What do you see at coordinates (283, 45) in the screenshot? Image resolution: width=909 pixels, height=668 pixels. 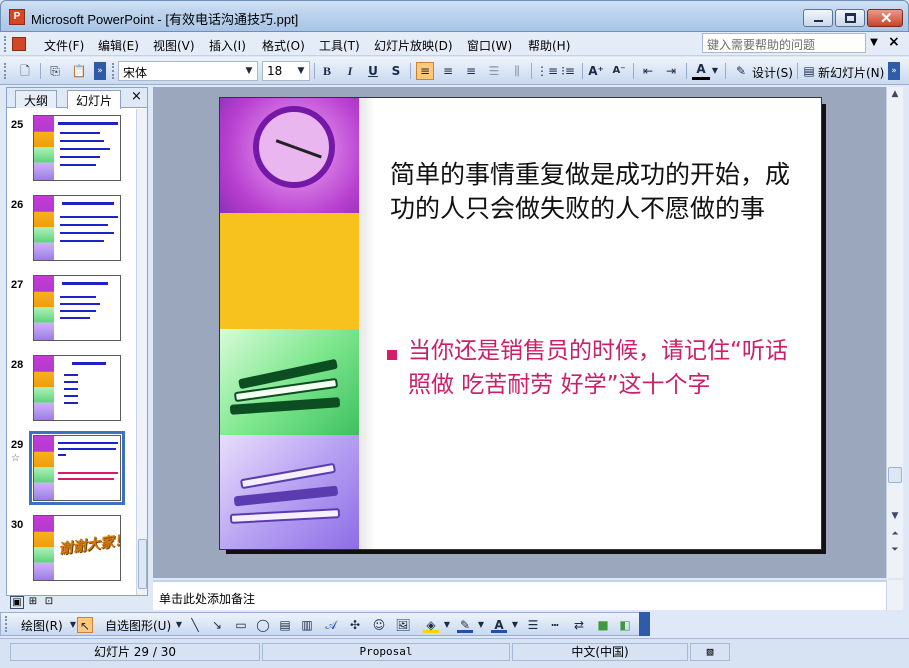 I see `menu-format: 格式(O)` at bounding box center [283, 45].